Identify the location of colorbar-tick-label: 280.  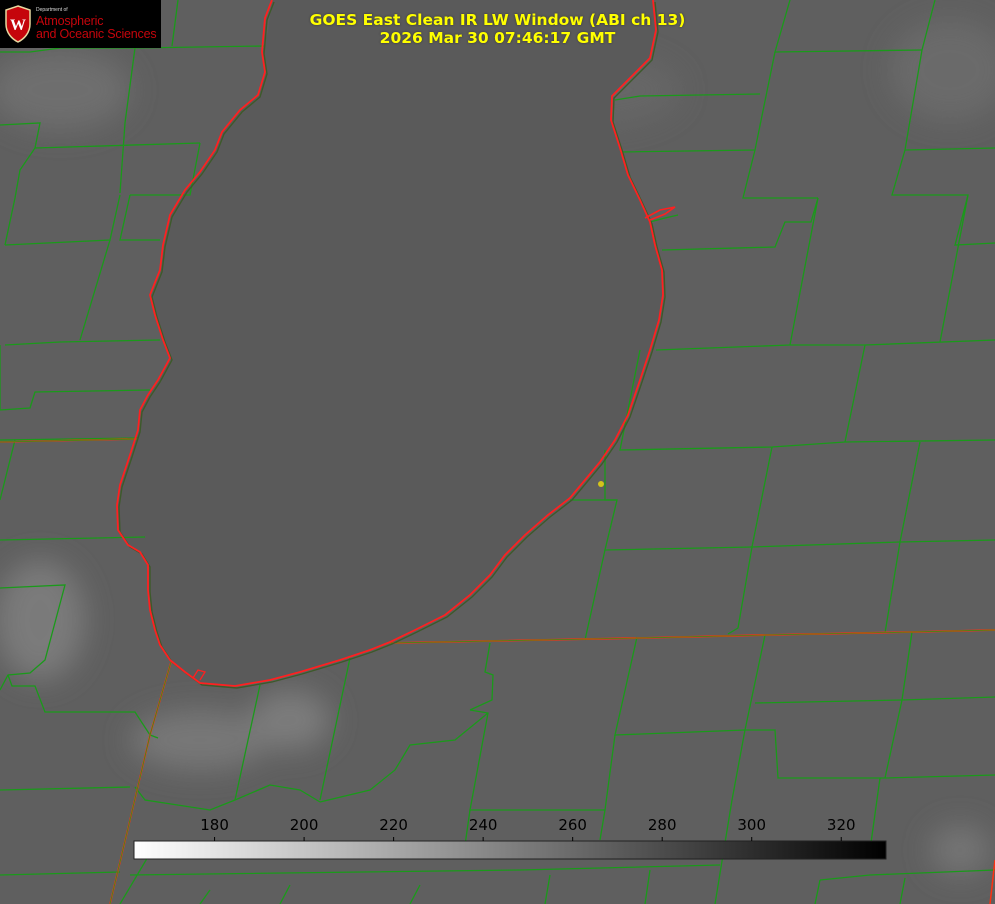
(662, 825).